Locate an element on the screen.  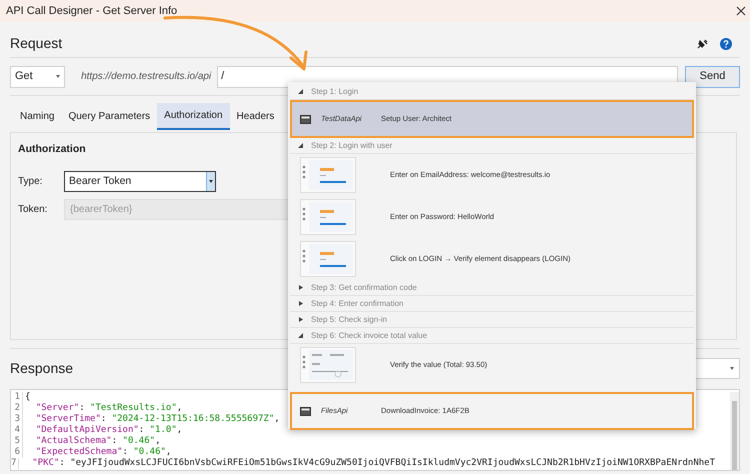
code-line: "Server": "TestResults.io", is located at coordinates (108, 408).